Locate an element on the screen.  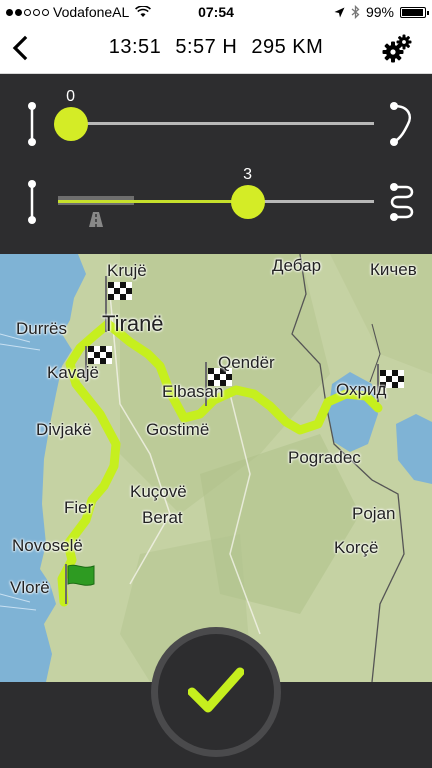
map-label-pojan: Pojan is located at coordinates (374, 513).